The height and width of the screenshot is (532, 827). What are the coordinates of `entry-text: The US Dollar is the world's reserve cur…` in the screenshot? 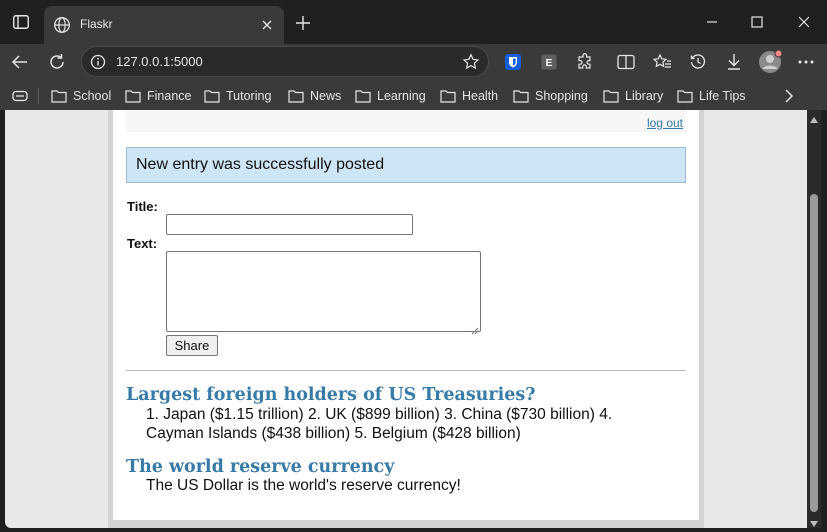 It's located at (303, 485).